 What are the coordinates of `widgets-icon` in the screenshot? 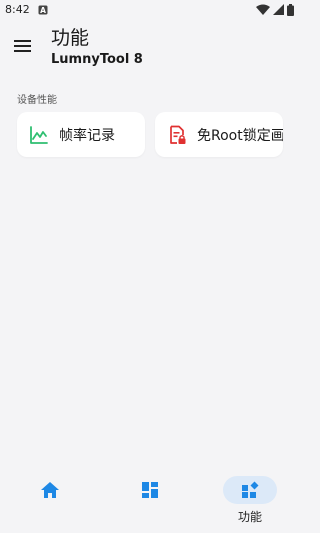 It's located at (250, 489).